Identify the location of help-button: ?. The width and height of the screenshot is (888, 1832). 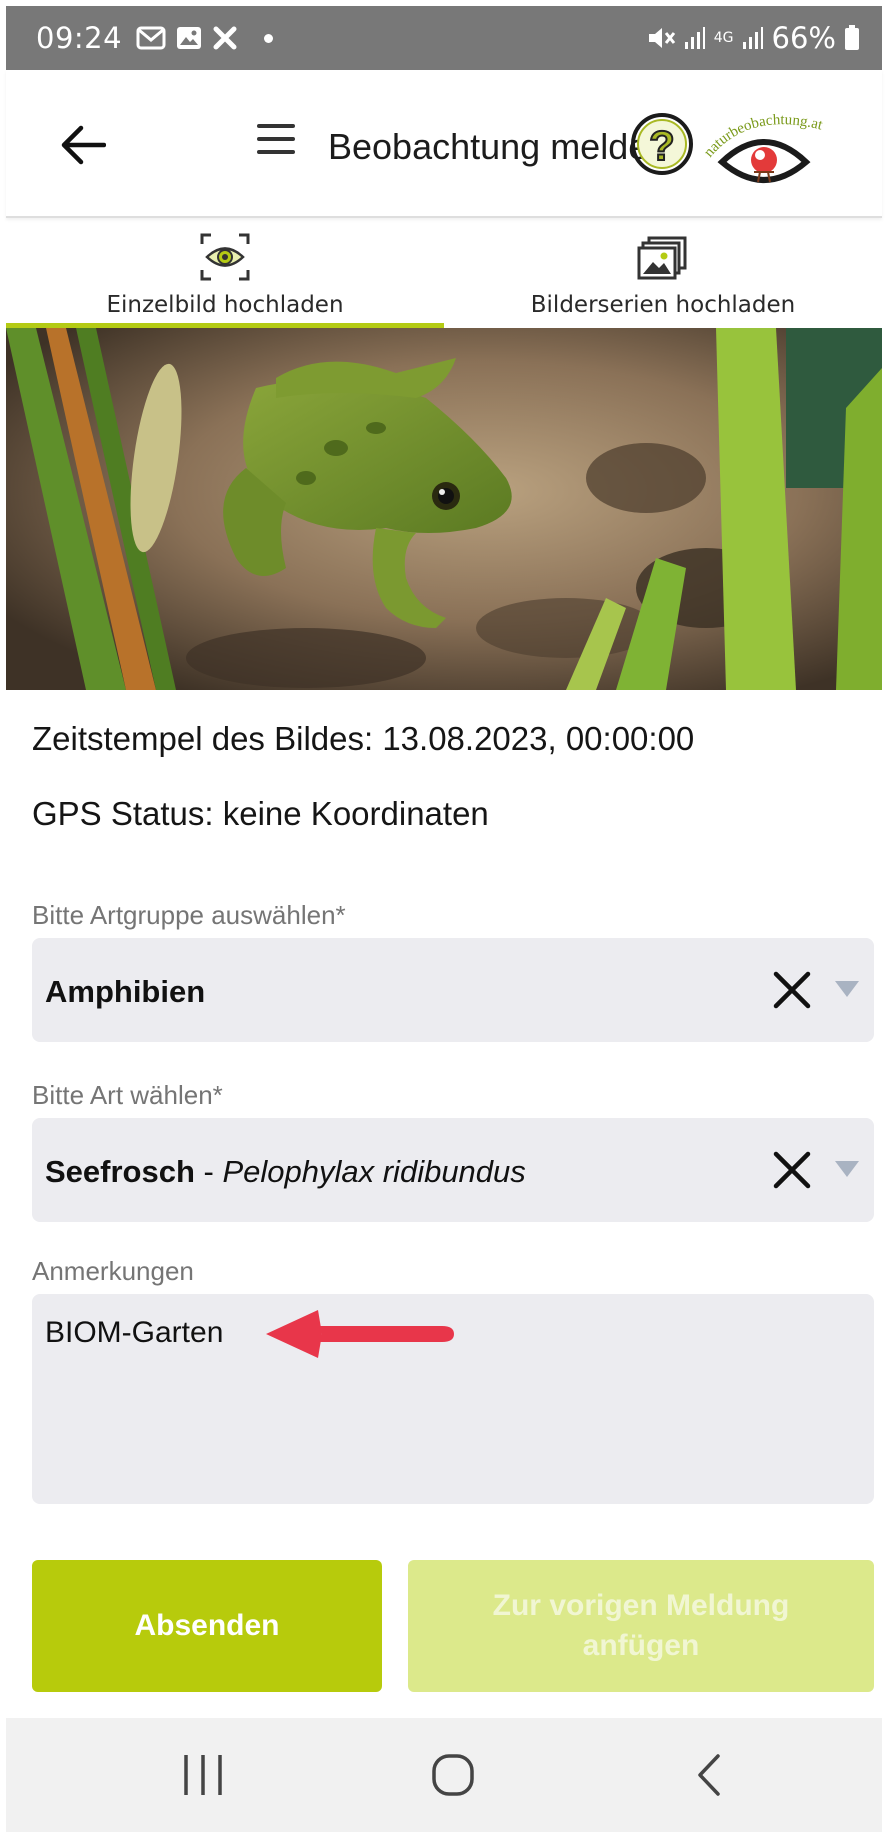
(662, 144).